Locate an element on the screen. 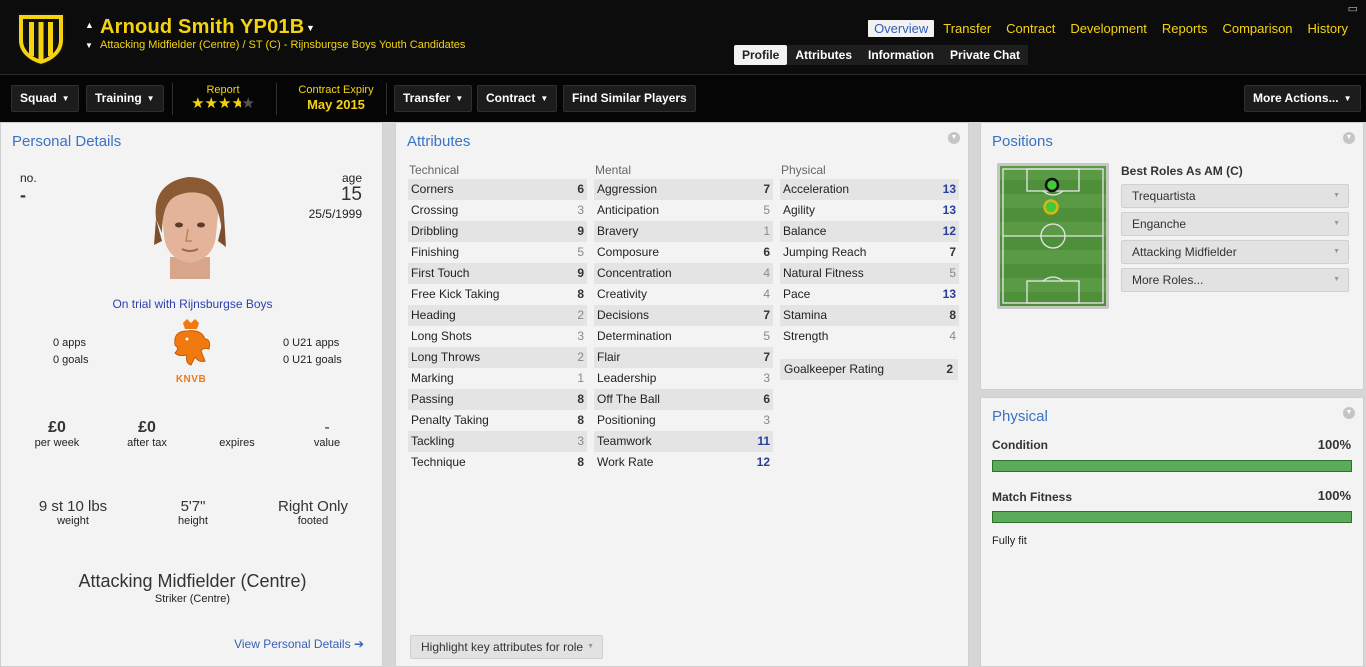  attribute-row-jumping-reach: Jumping Reach 7 is located at coordinates (869, 252).